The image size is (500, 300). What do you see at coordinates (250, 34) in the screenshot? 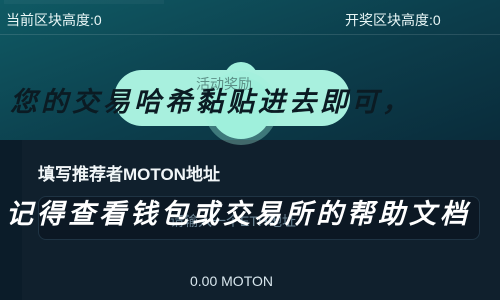
I see `header-divider` at bounding box center [250, 34].